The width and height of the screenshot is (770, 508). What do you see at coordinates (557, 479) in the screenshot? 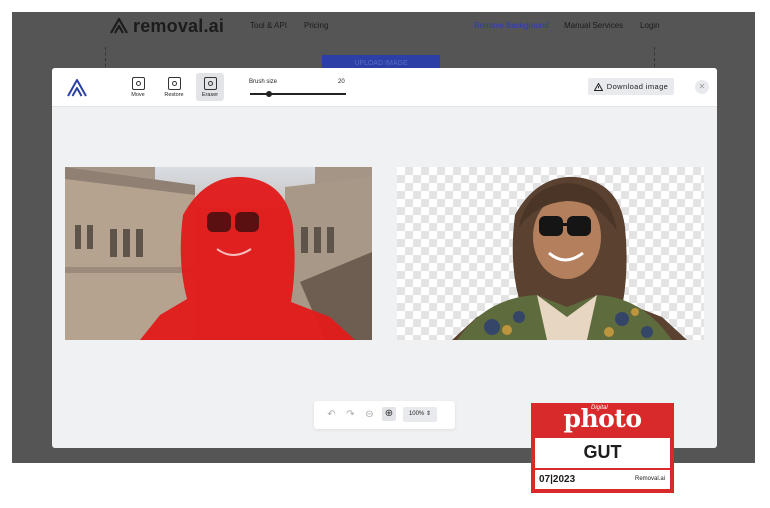
I see `badge-date: 07|2023` at bounding box center [557, 479].